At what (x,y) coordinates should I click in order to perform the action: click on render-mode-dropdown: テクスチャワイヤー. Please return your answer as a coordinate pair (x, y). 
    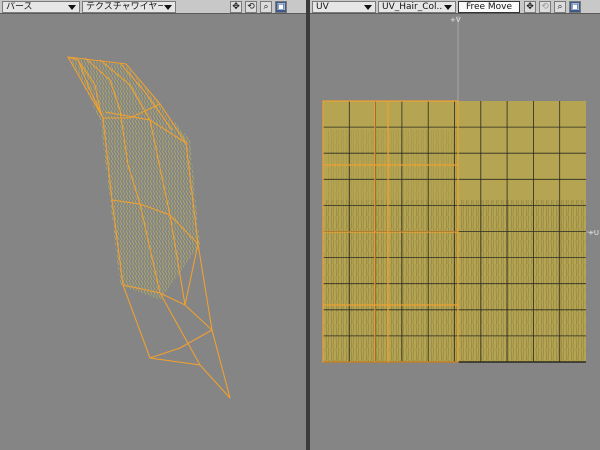
    Looking at the image, I should click on (129, 7).